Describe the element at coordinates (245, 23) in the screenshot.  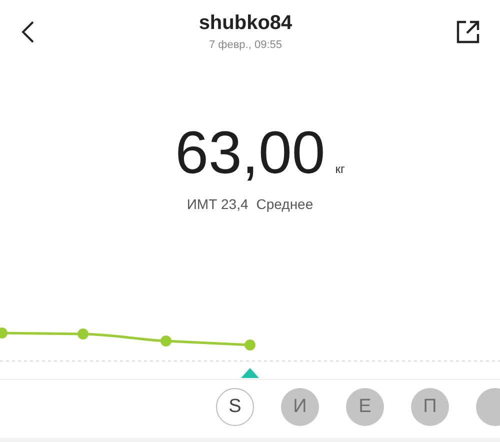
I see `user-name: shubko84` at that location.